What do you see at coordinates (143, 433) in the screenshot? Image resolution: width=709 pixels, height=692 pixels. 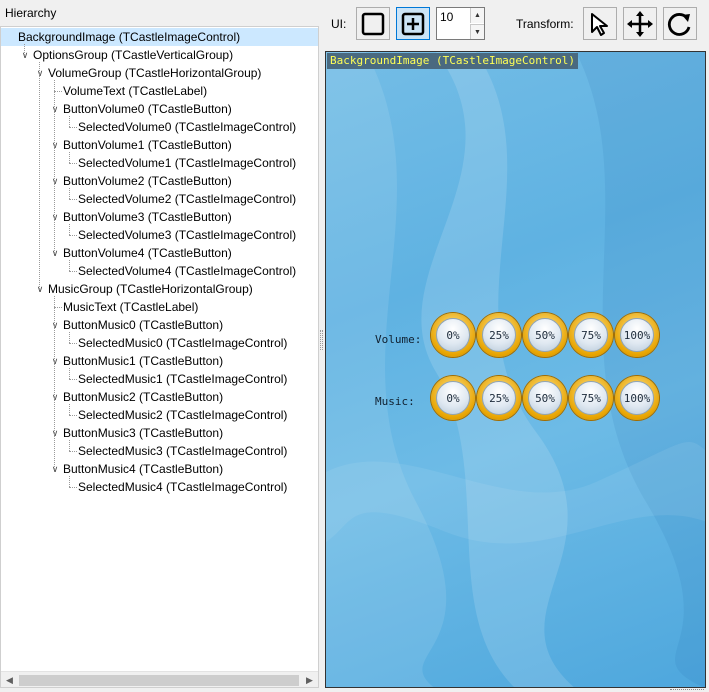 I see `tree-item: ButtonMusic3 (TCastleButton)` at bounding box center [143, 433].